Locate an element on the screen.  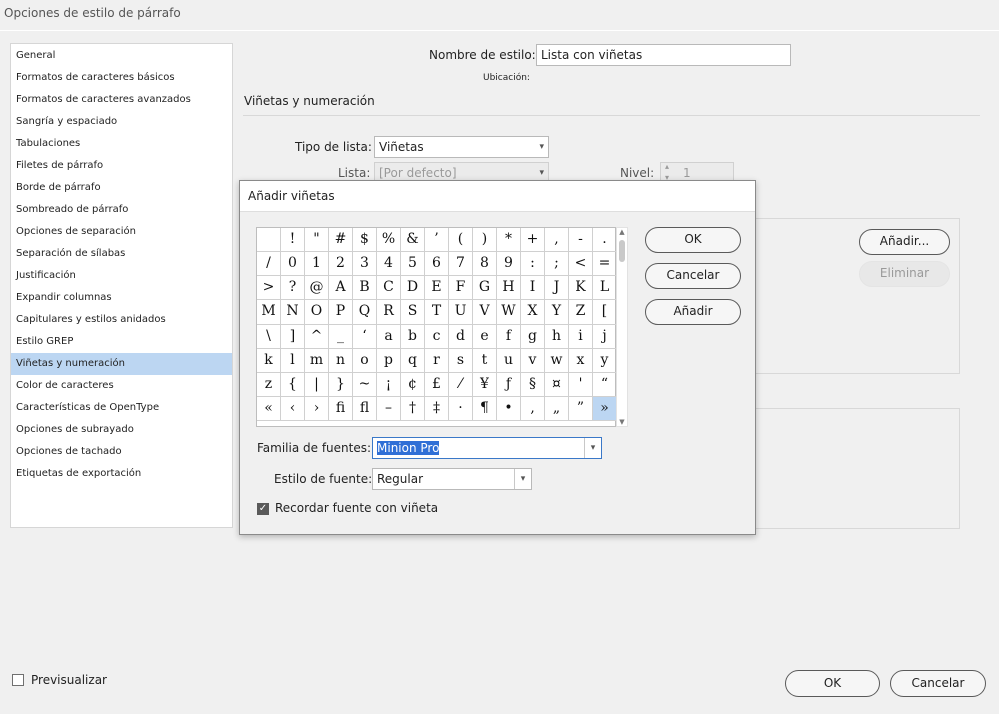
preview-checkbox is located at coordinates (18, 680).